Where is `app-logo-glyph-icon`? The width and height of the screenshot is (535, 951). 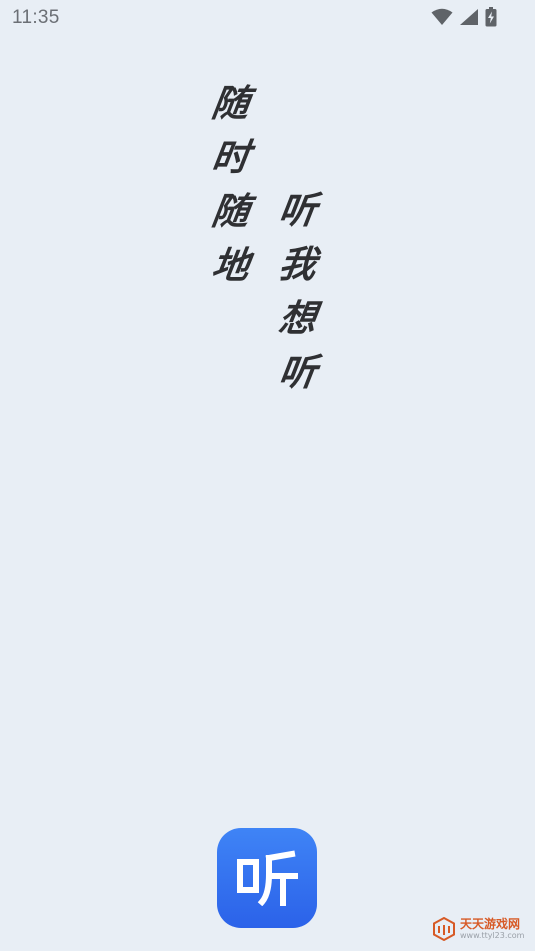
app-logo-glyph-icon is located at coordinates (267, 878).